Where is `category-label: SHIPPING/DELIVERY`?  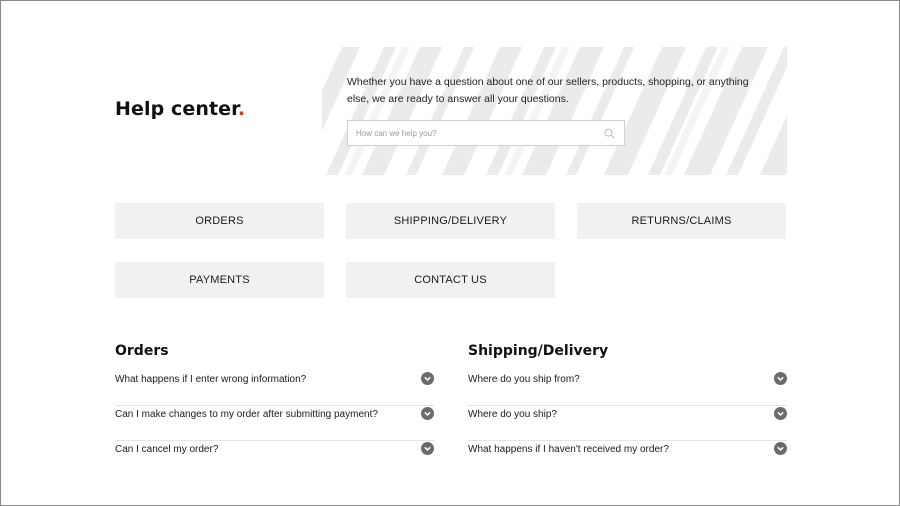 category-label: SHIPPING/DELIVERY is located at coordinates (450, 221).